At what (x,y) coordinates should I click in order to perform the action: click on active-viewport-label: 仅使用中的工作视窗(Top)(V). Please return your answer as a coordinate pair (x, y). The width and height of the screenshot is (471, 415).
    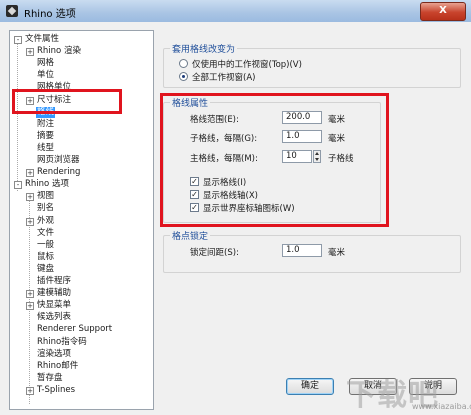
    Looking at the image, I should click on (247, 65).